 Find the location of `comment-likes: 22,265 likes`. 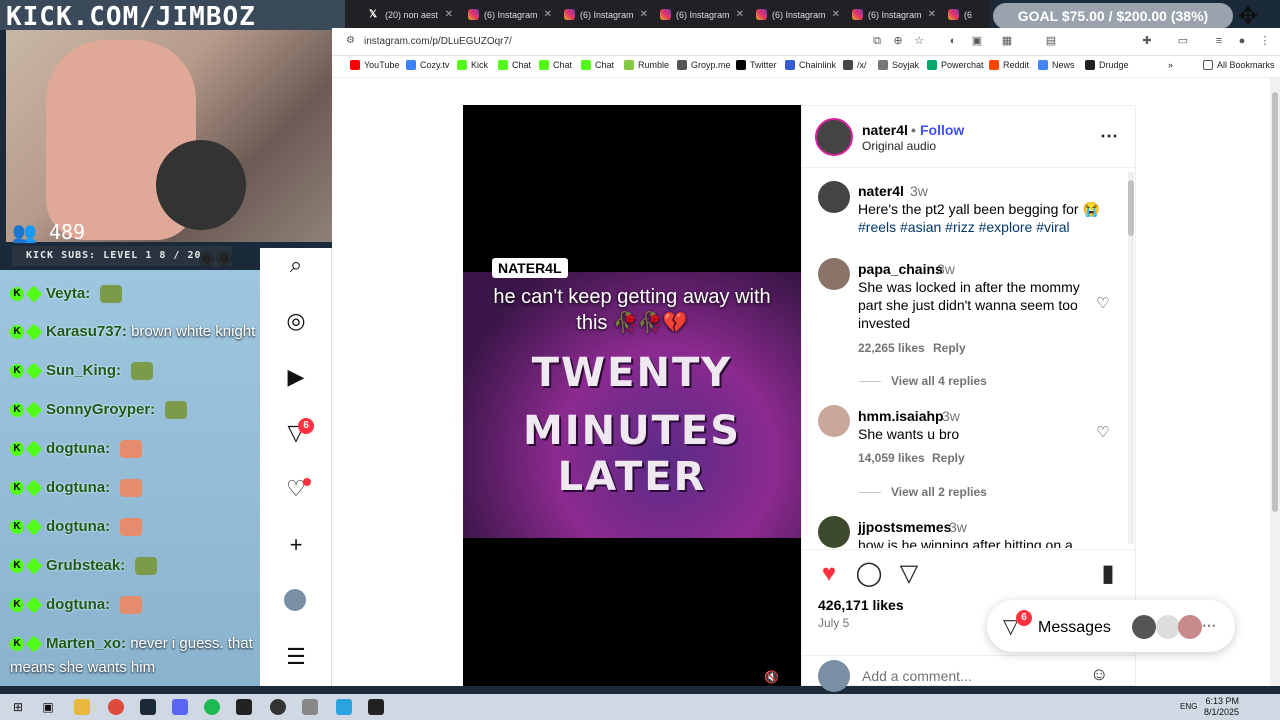

comment-likes: 22,265 likes is located at coordinates (891, 348).